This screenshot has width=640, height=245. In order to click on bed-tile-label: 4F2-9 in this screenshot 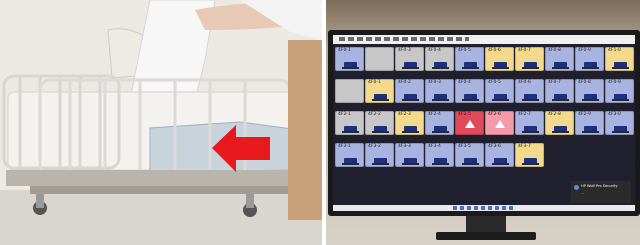, I will do `click(584, 114)`.